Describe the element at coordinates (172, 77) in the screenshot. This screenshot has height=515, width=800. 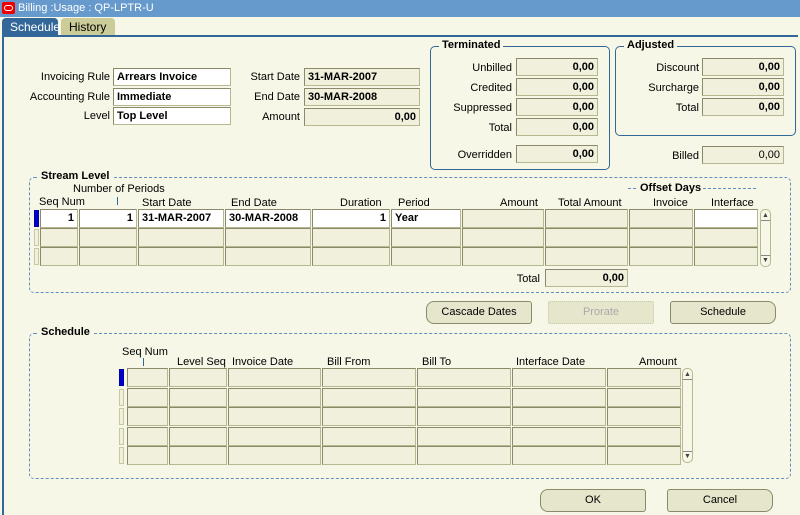
I see `invoicing-rule-field: Arrears Invoice` at that location.